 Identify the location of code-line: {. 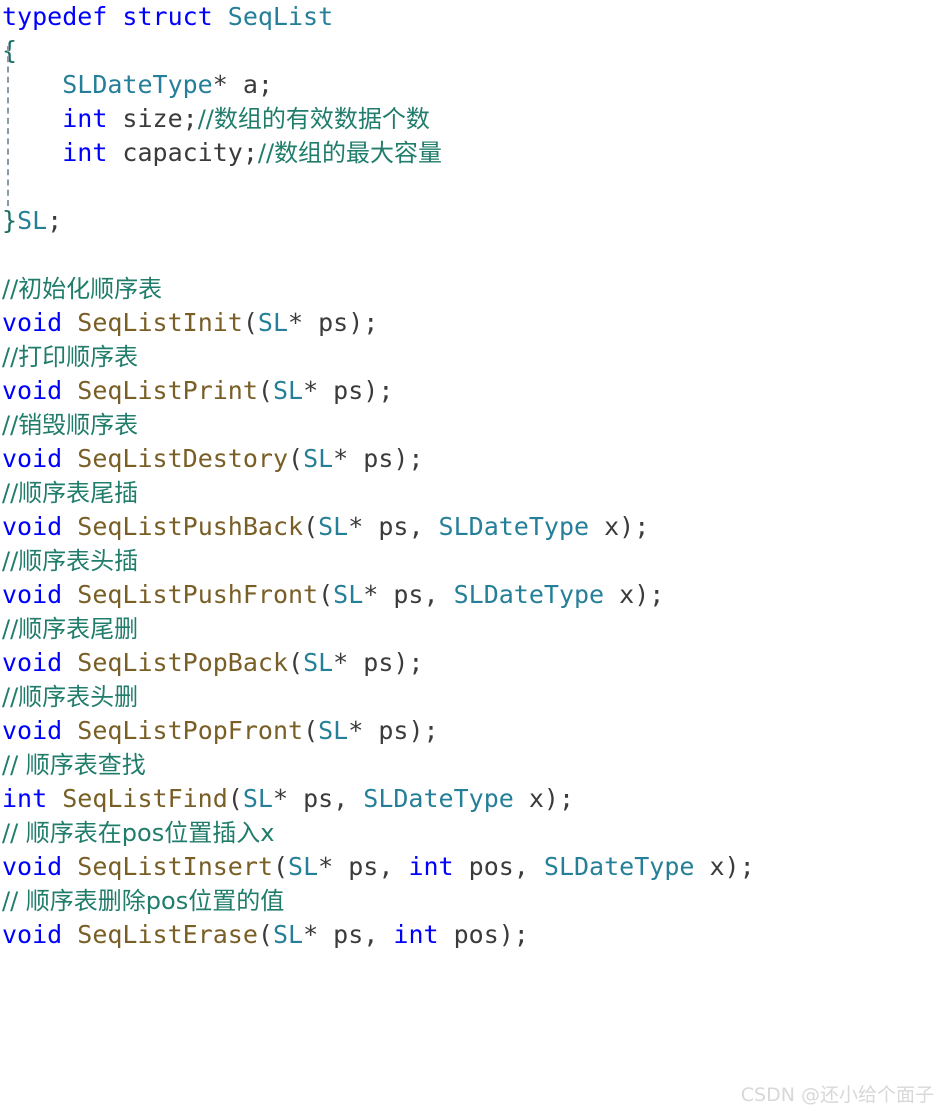
(474, 51).